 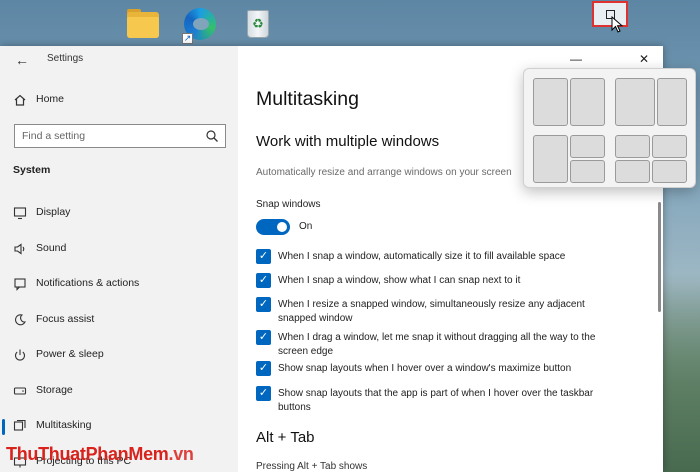 I want to click on monitor-icon, so click(x=20, y=213).